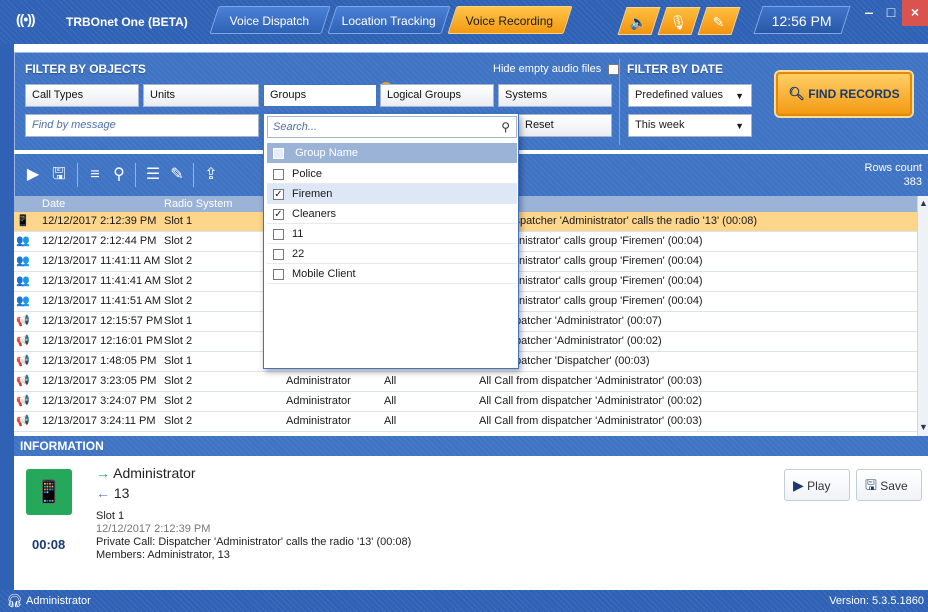  Describe the element at coordinates (298, 234) in the screenshot. I see `group-list-item-label: 11` at that location.